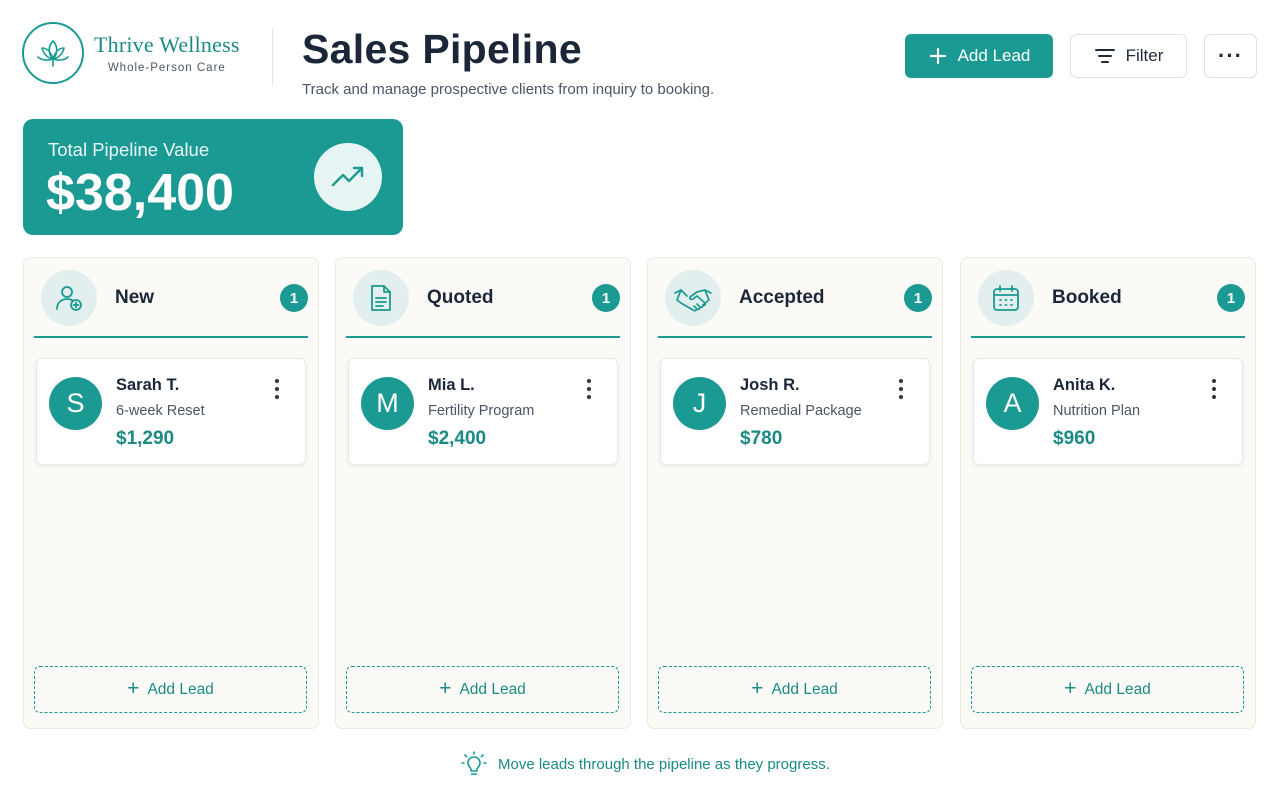 The width and height of the screenshot is (1280, 800). What do you see at coordinates (348, 177) in the screenshot?
I see `trending-up-icon` at bounding box center [348, 177].